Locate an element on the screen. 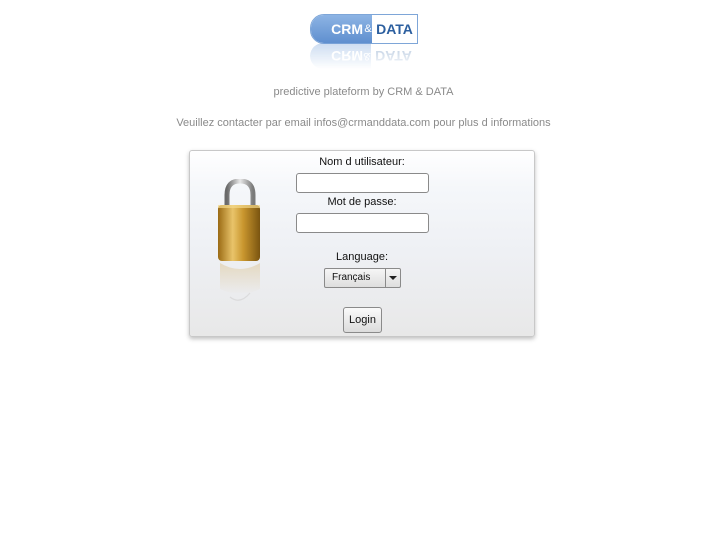 The image size is (727, 545). logo-data-text: DATA is located at coordinates (394, 29).